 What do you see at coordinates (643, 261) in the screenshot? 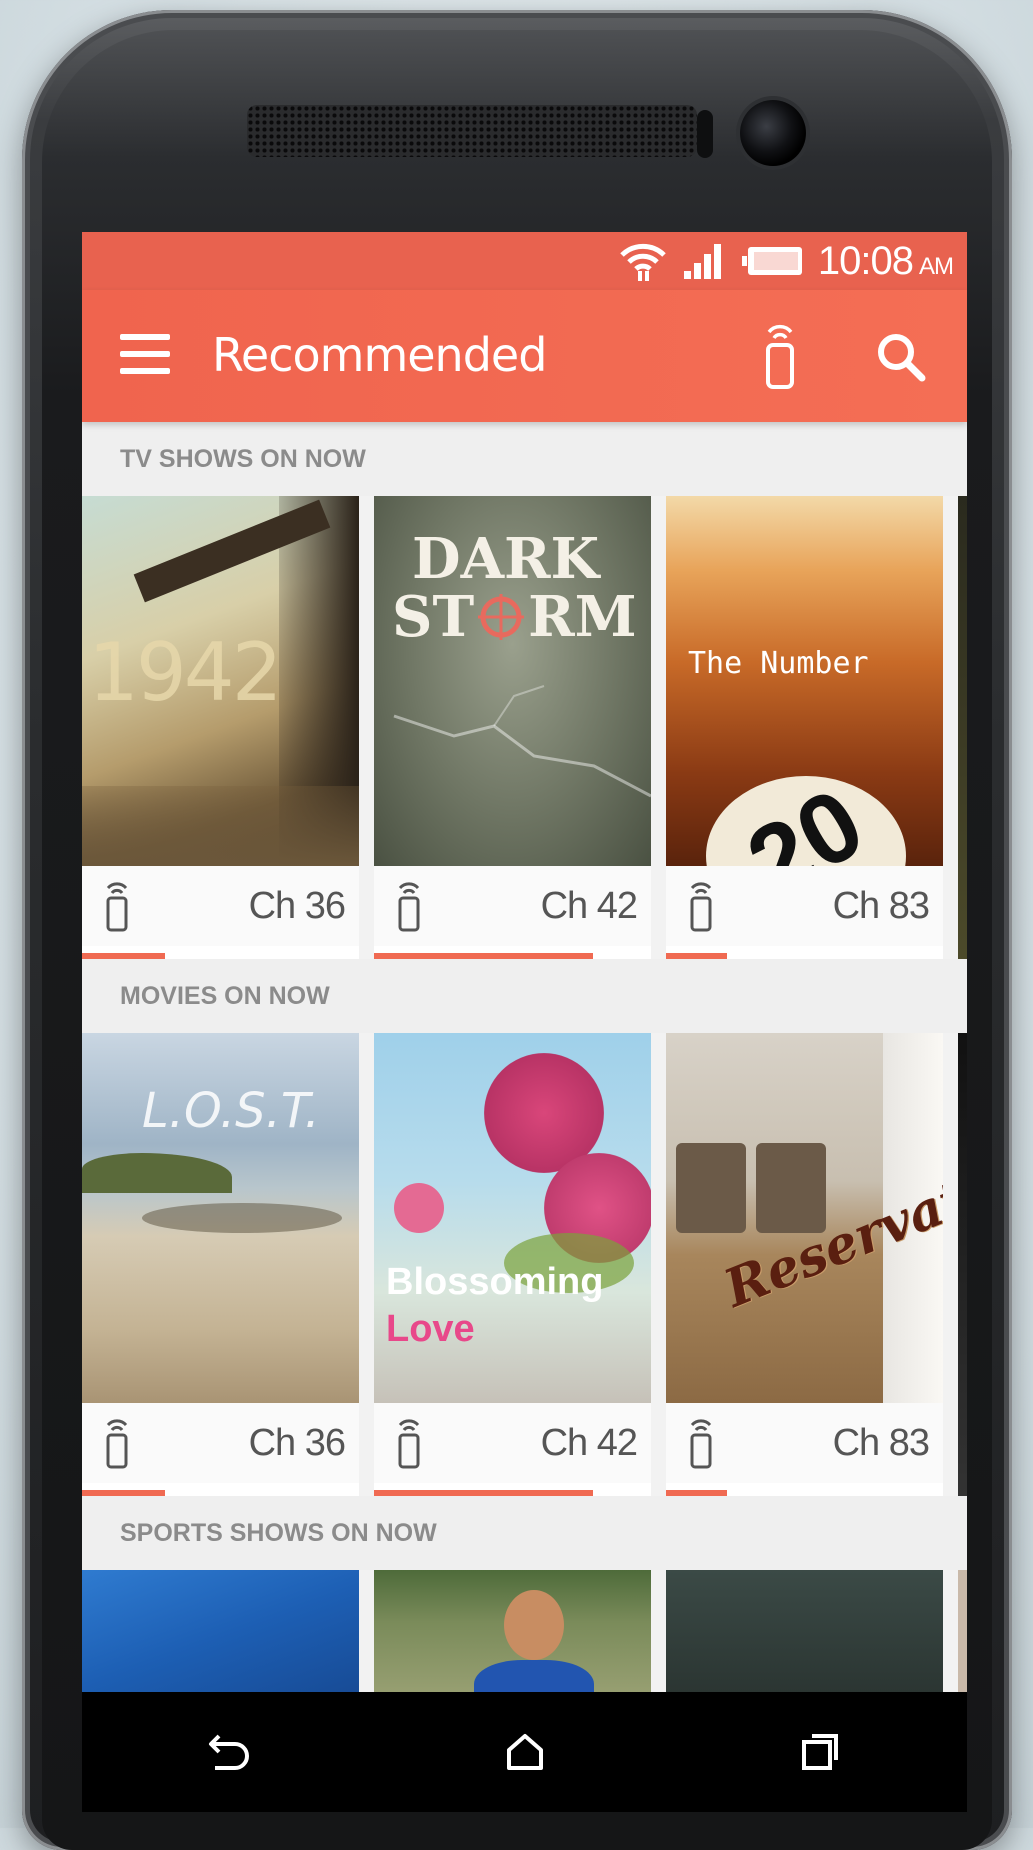
I see `wifi-icon` at bounding box center [643, 261].